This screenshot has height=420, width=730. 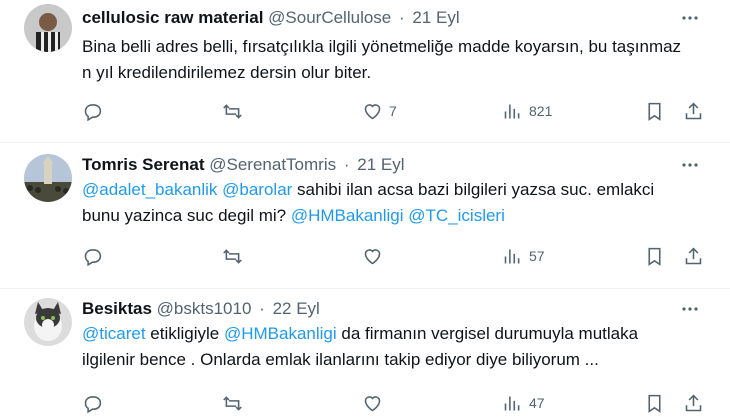 I want to click on view-count: 821, so click(x=541, y=111).